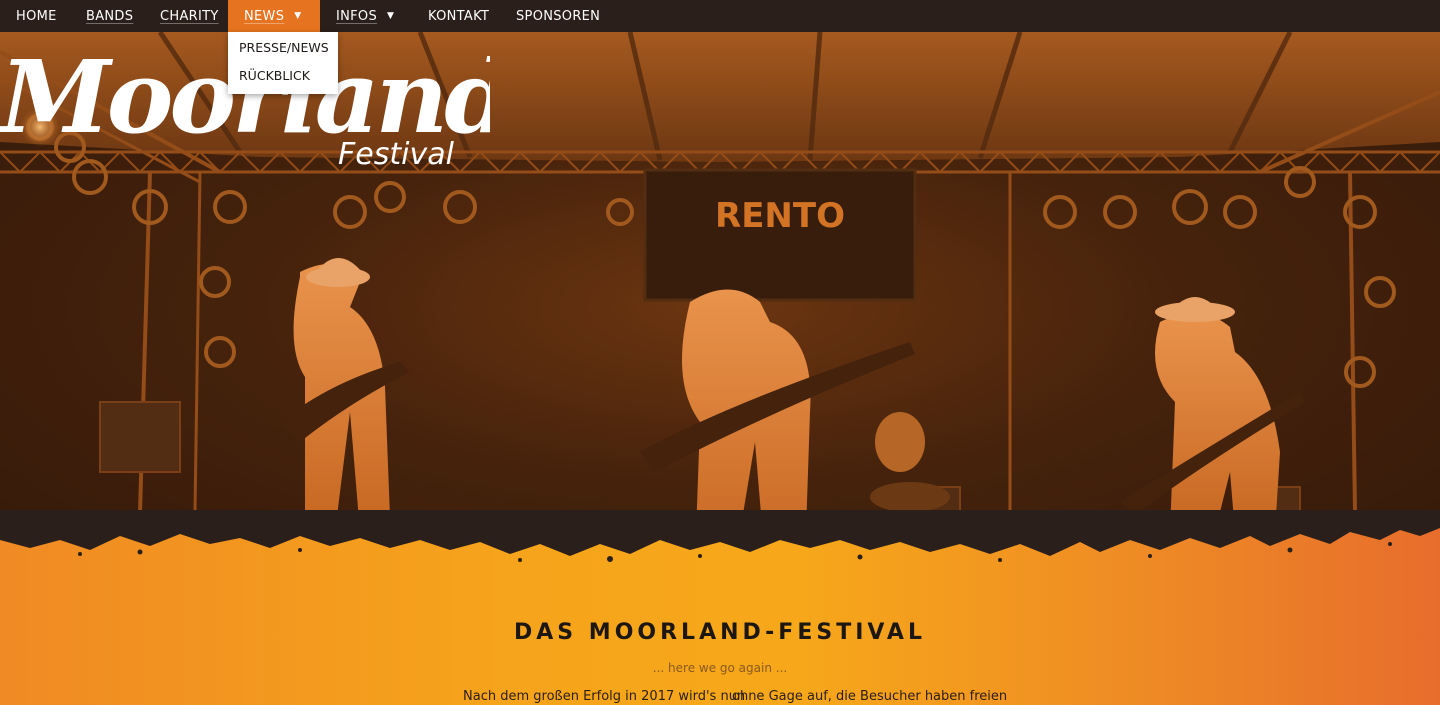  I want to click on nav-item-bands: BANDS, so click(107, 16).